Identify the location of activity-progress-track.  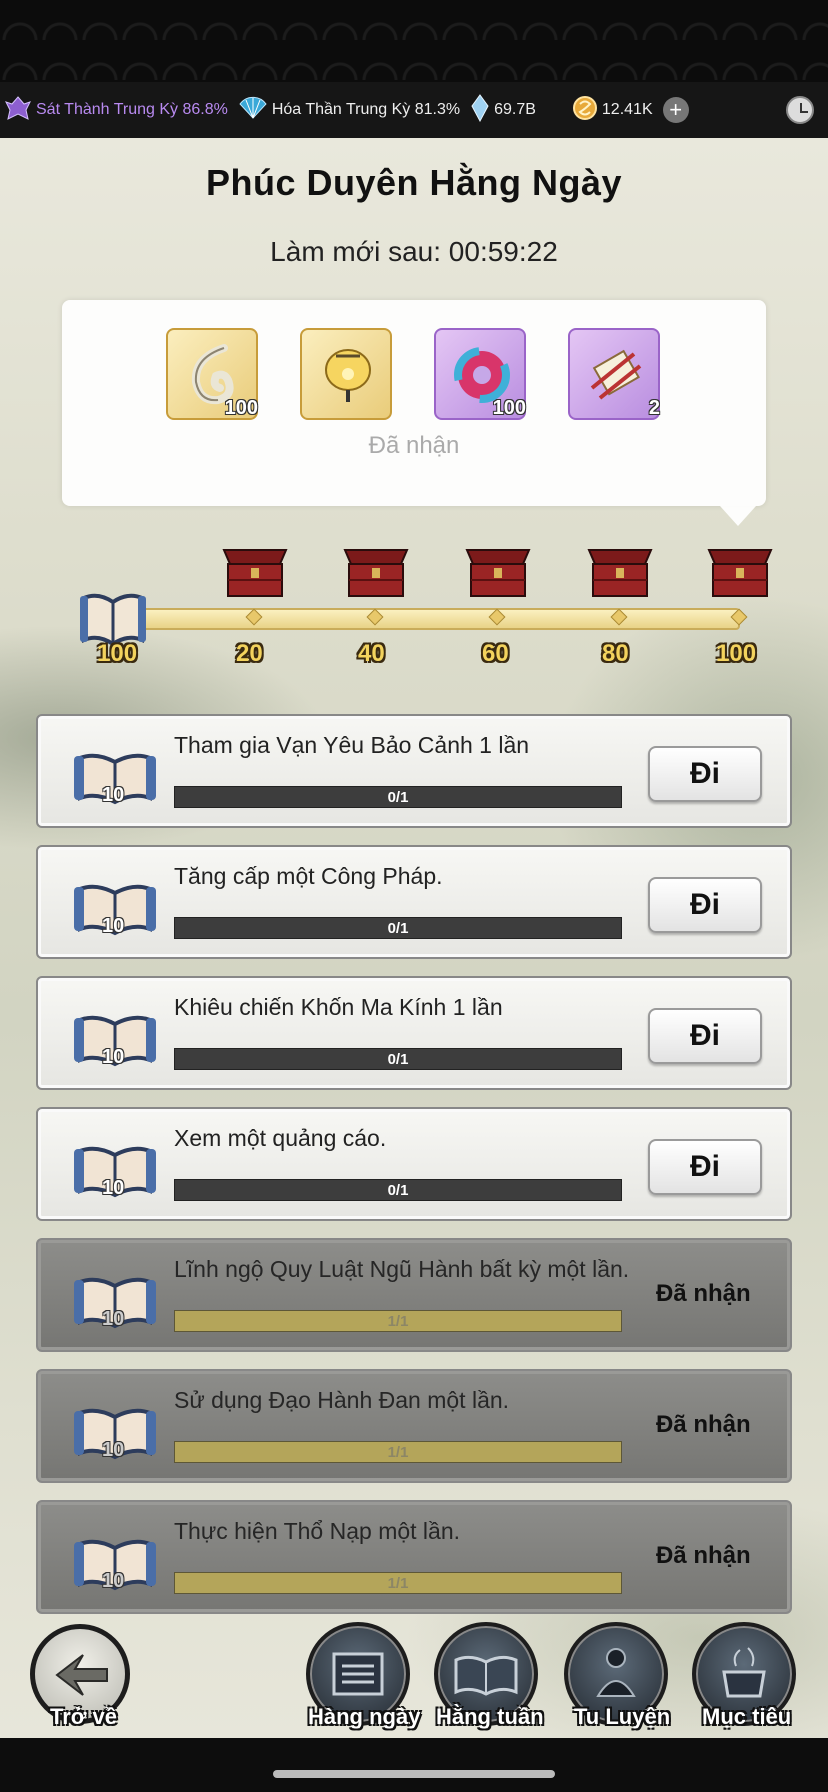
(434, 619).